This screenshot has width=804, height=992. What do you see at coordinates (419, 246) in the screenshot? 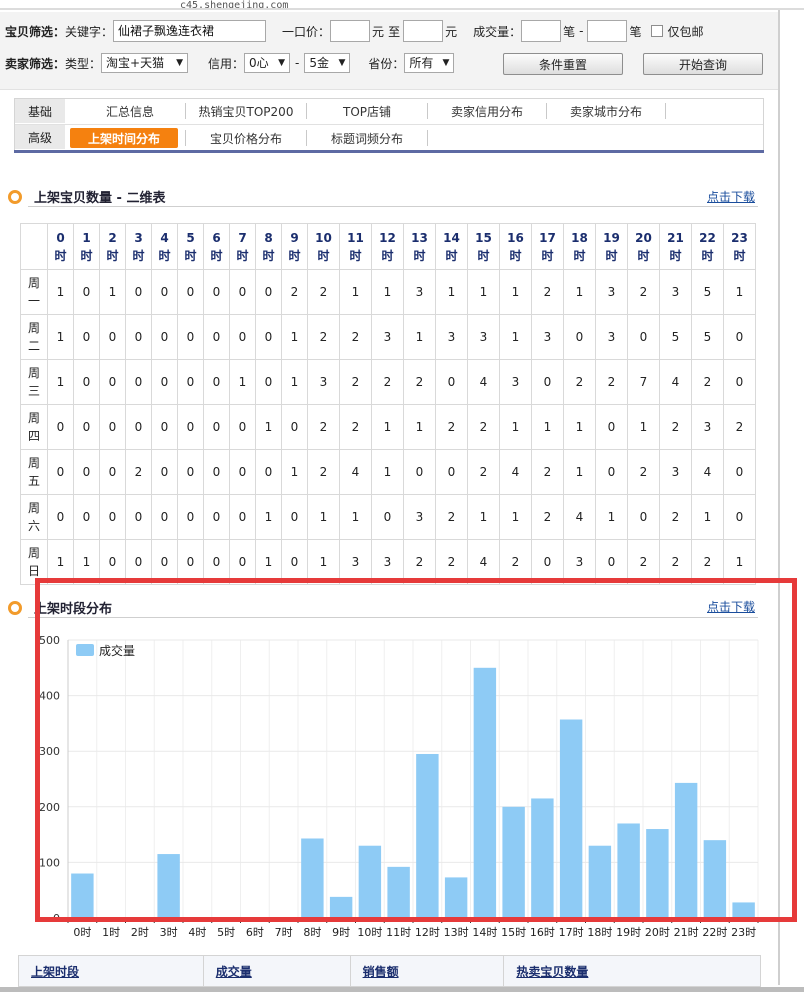
I see `hour-header: 13 时` at bounding box center [419, 246].